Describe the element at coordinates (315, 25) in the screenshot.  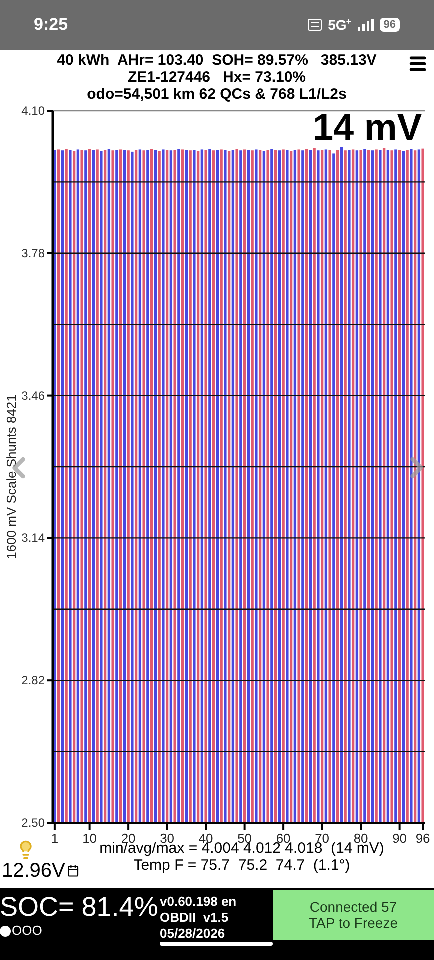
I see `volte-icon` at that location.